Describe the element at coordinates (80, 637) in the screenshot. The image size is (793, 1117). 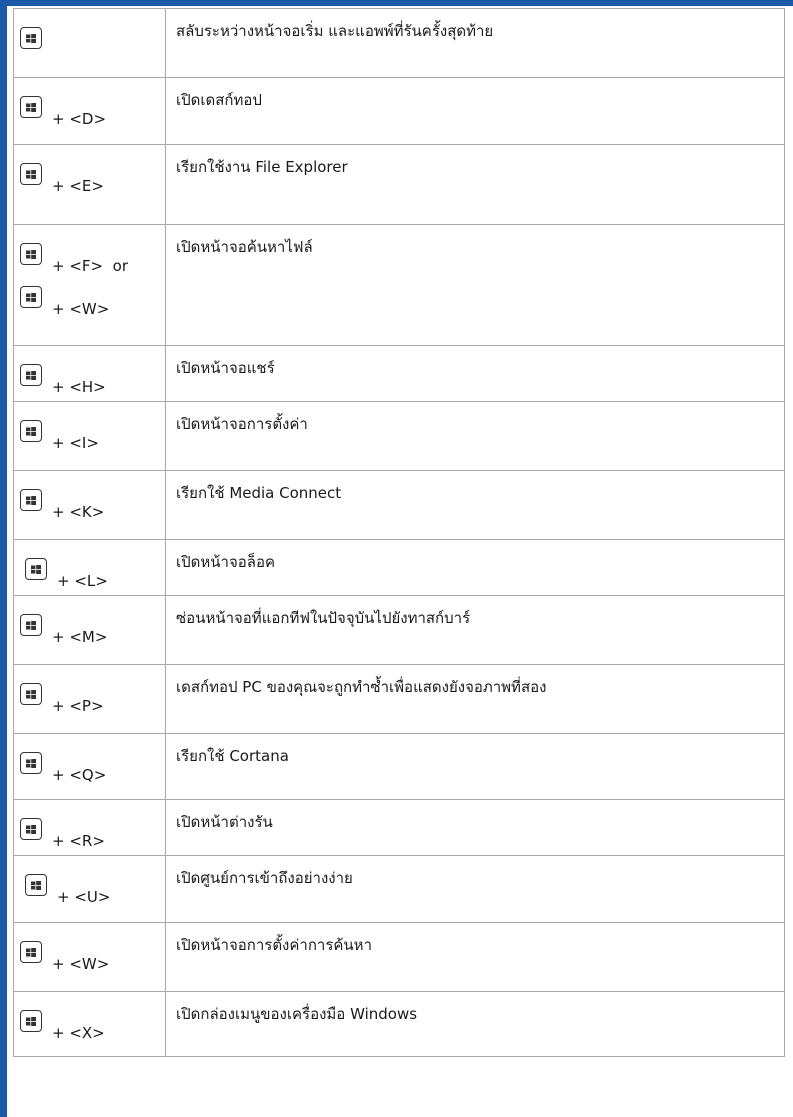
I see `key-combo-text: + <M>` at that location.